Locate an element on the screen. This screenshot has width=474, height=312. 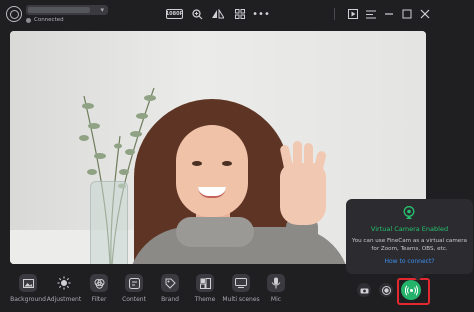
glass-vase is located at coordinates (109, 222).